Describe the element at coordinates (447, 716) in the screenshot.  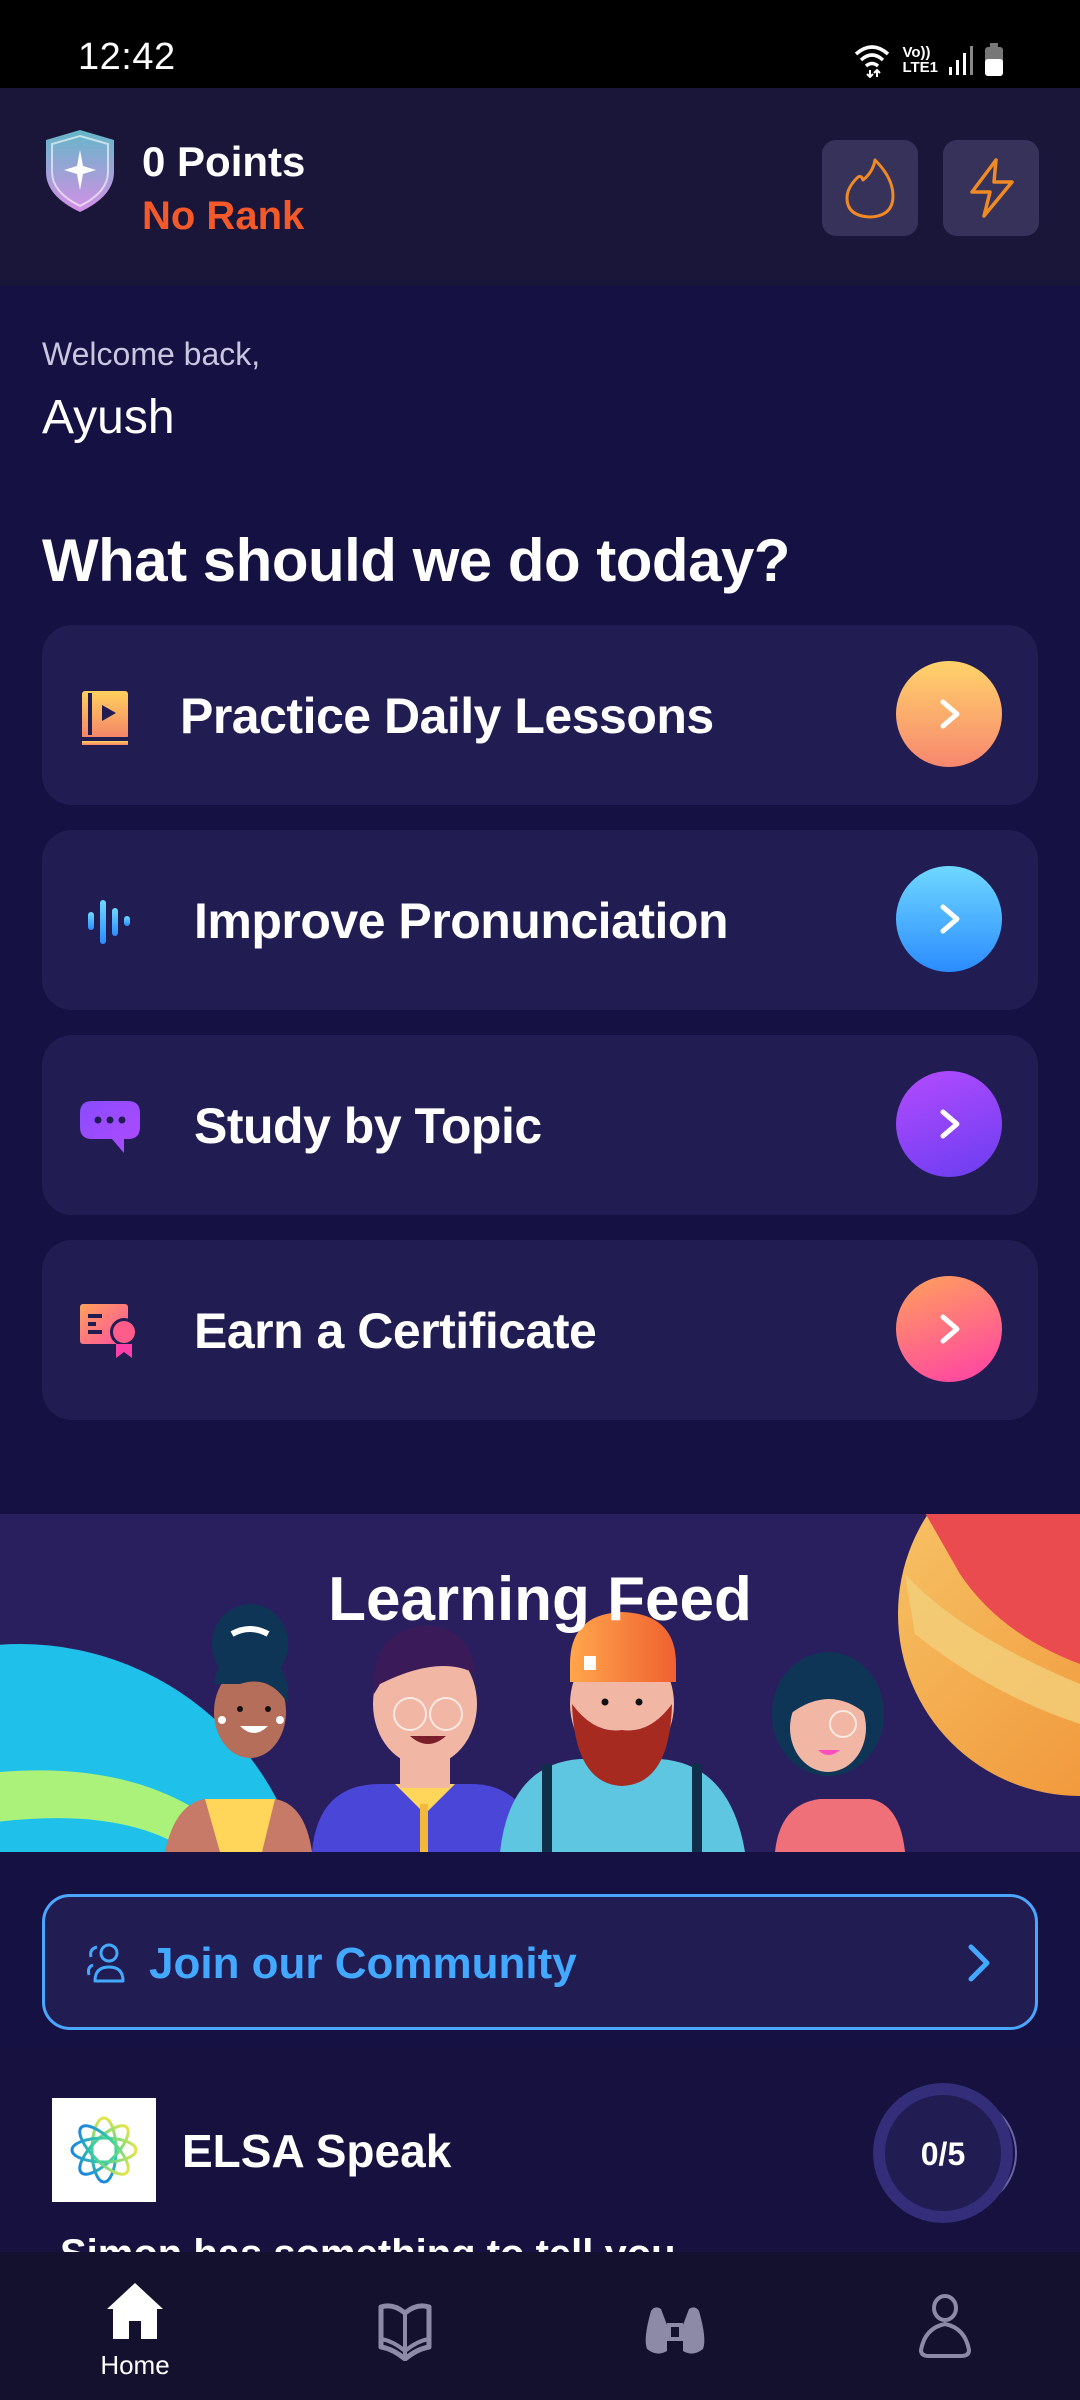
I see `card-label: Practice Daily Lessons` at that location.